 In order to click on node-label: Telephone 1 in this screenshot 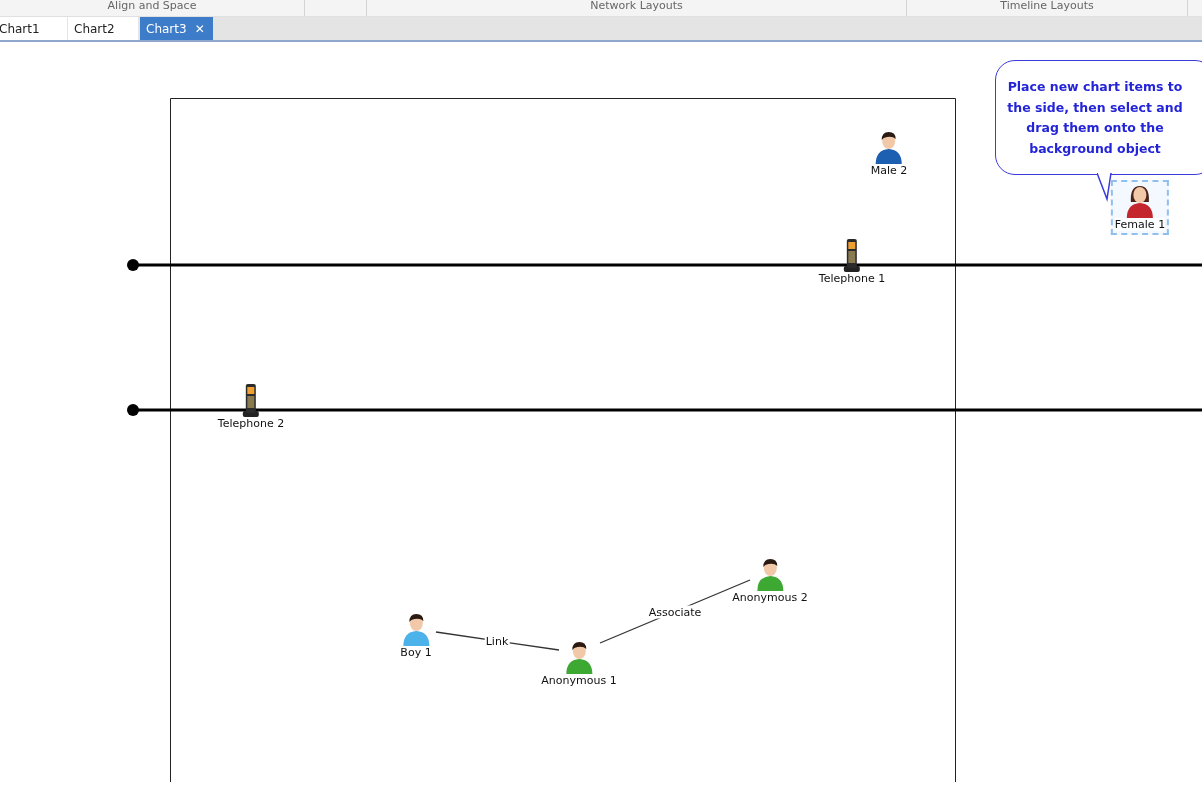, I will do `click(852, 278)`.